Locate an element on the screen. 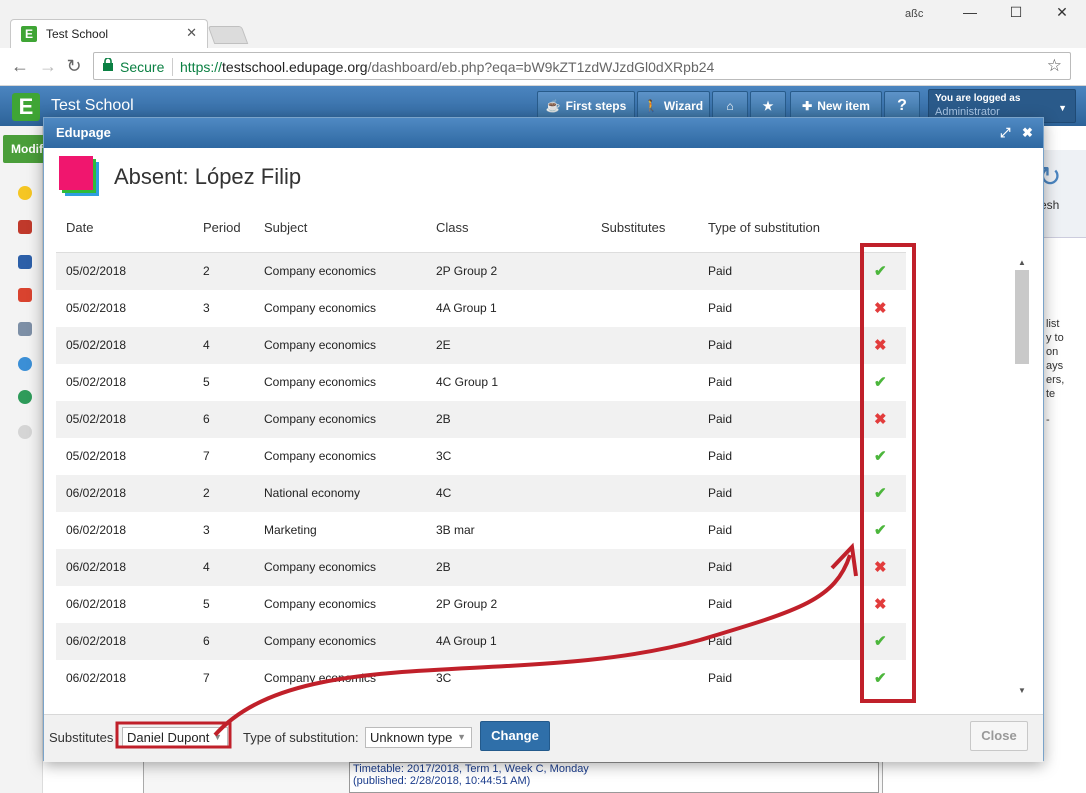 The width and height of the screenshot is (1086, 793). class-cell: 4A Group 1 is located at coordinates (466, 308).